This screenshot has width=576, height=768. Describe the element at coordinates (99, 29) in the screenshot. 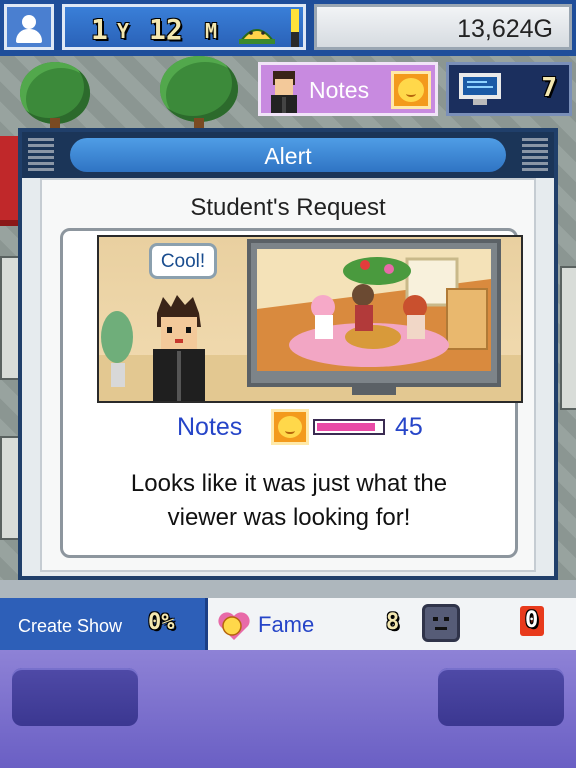

I see `date-years: 1` at that location.